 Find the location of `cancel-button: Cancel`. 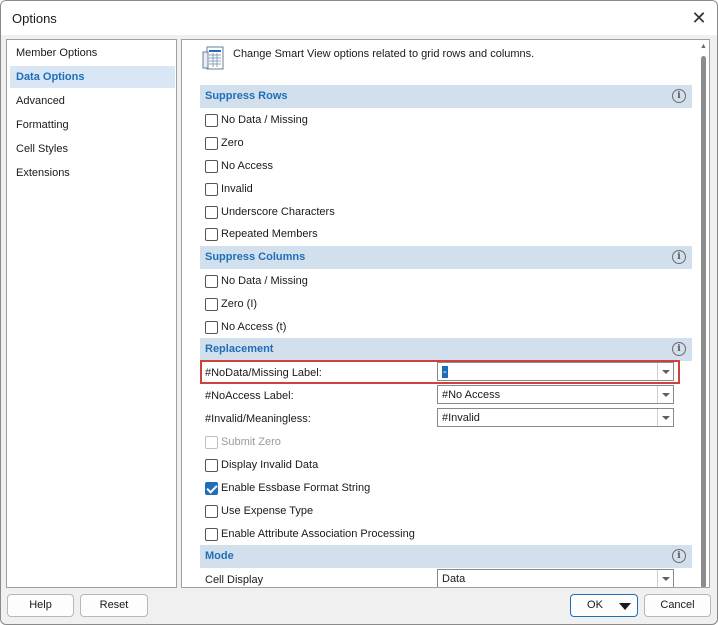

cancel-button: Cancel is located at coordinates (677, 605).